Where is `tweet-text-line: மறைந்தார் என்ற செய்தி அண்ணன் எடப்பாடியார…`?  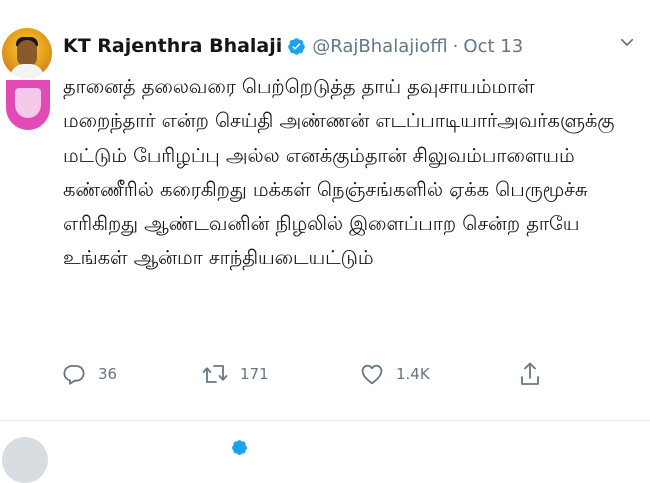
tweet-text-line: மறைந்தார் என்ற செய்தி அண்ணன் எடப்பாடியார… is located at coordinates (339, 121).